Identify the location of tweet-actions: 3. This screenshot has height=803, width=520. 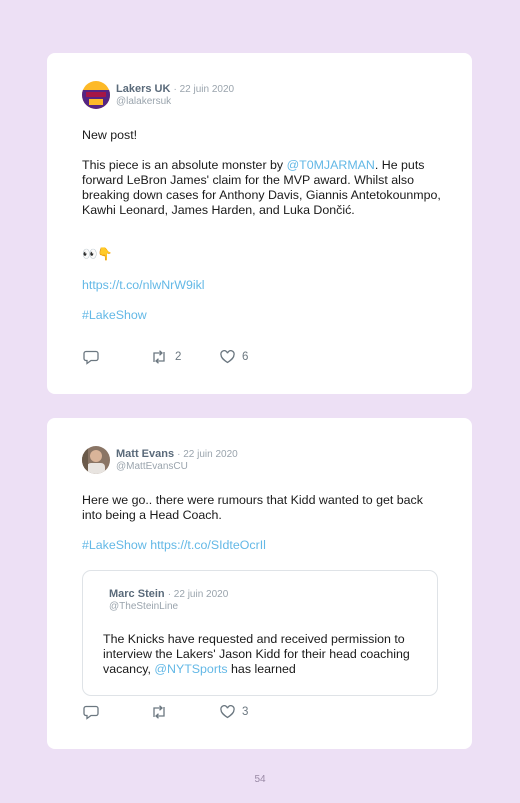
(183, 713).